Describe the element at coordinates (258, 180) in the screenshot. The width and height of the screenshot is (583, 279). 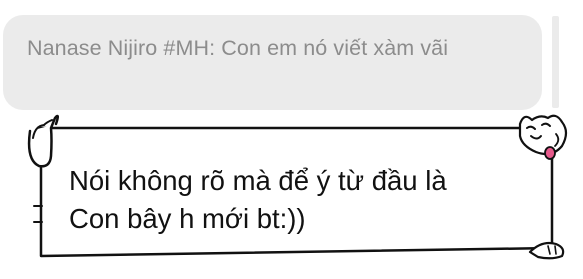
I see `message-line-1: Nói không rõ mà để ý từ đầu là` at that location.